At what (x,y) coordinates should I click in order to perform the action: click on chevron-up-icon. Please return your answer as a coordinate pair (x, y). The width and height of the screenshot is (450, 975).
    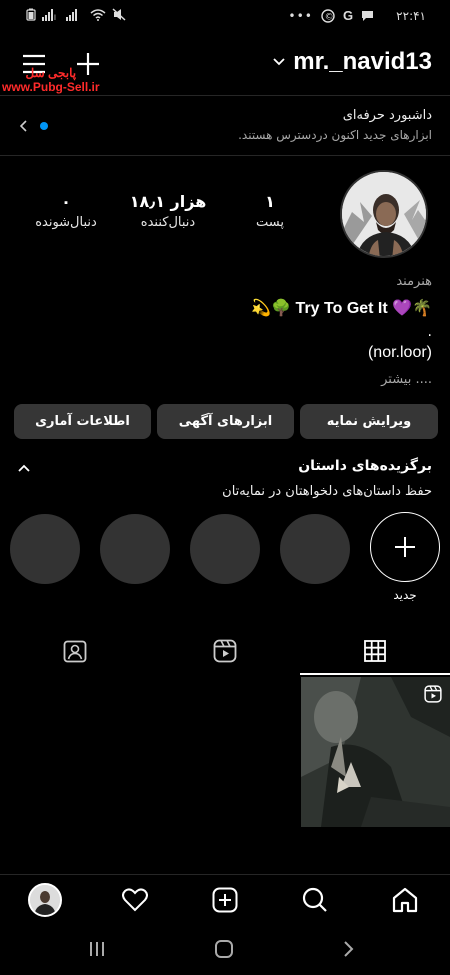
    Looking at the image, I should click on (24, 468).